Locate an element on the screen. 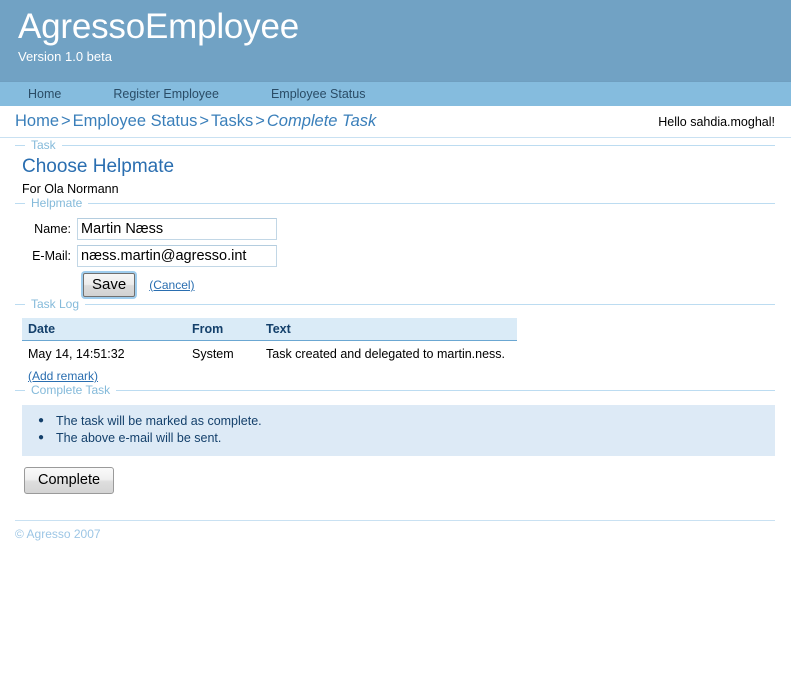  breadcrumb-item-employee-status: Employee Status is located at coordinates (135, 121).